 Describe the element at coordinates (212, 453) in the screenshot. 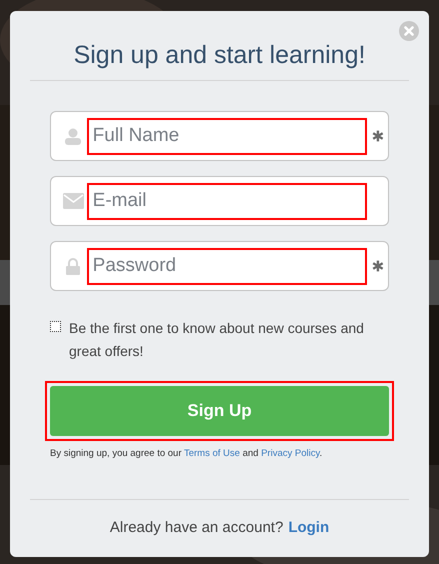

I see `terms-link: Terms of Use` at that location.